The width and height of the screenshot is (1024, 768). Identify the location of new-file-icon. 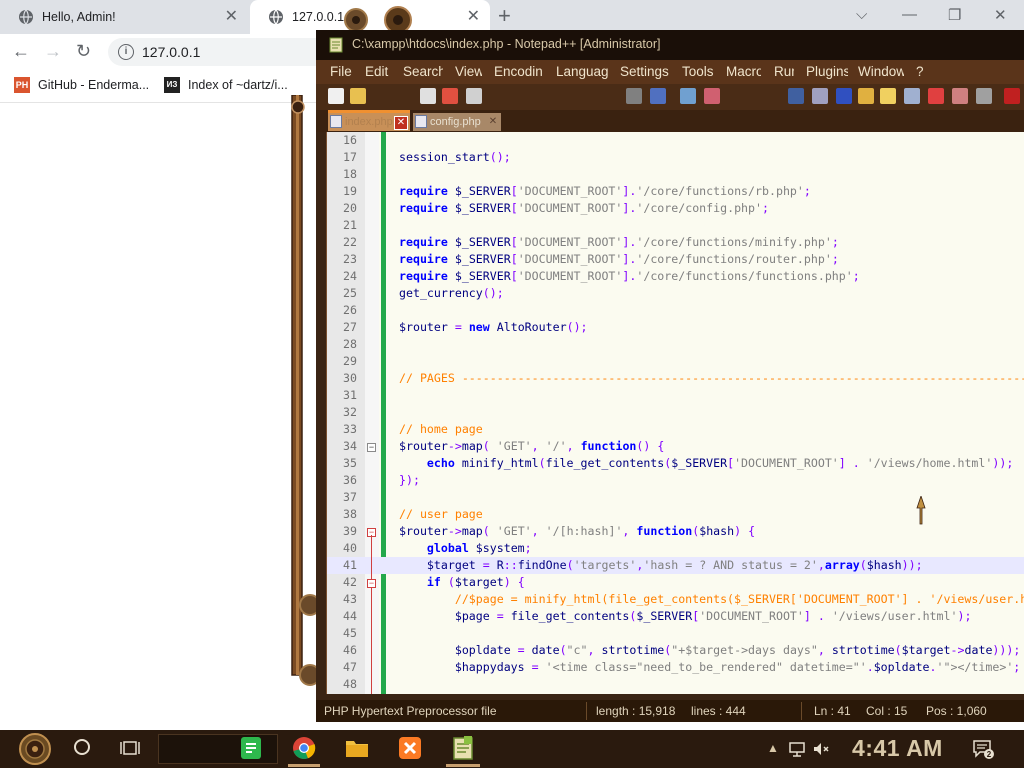
(336, 96).